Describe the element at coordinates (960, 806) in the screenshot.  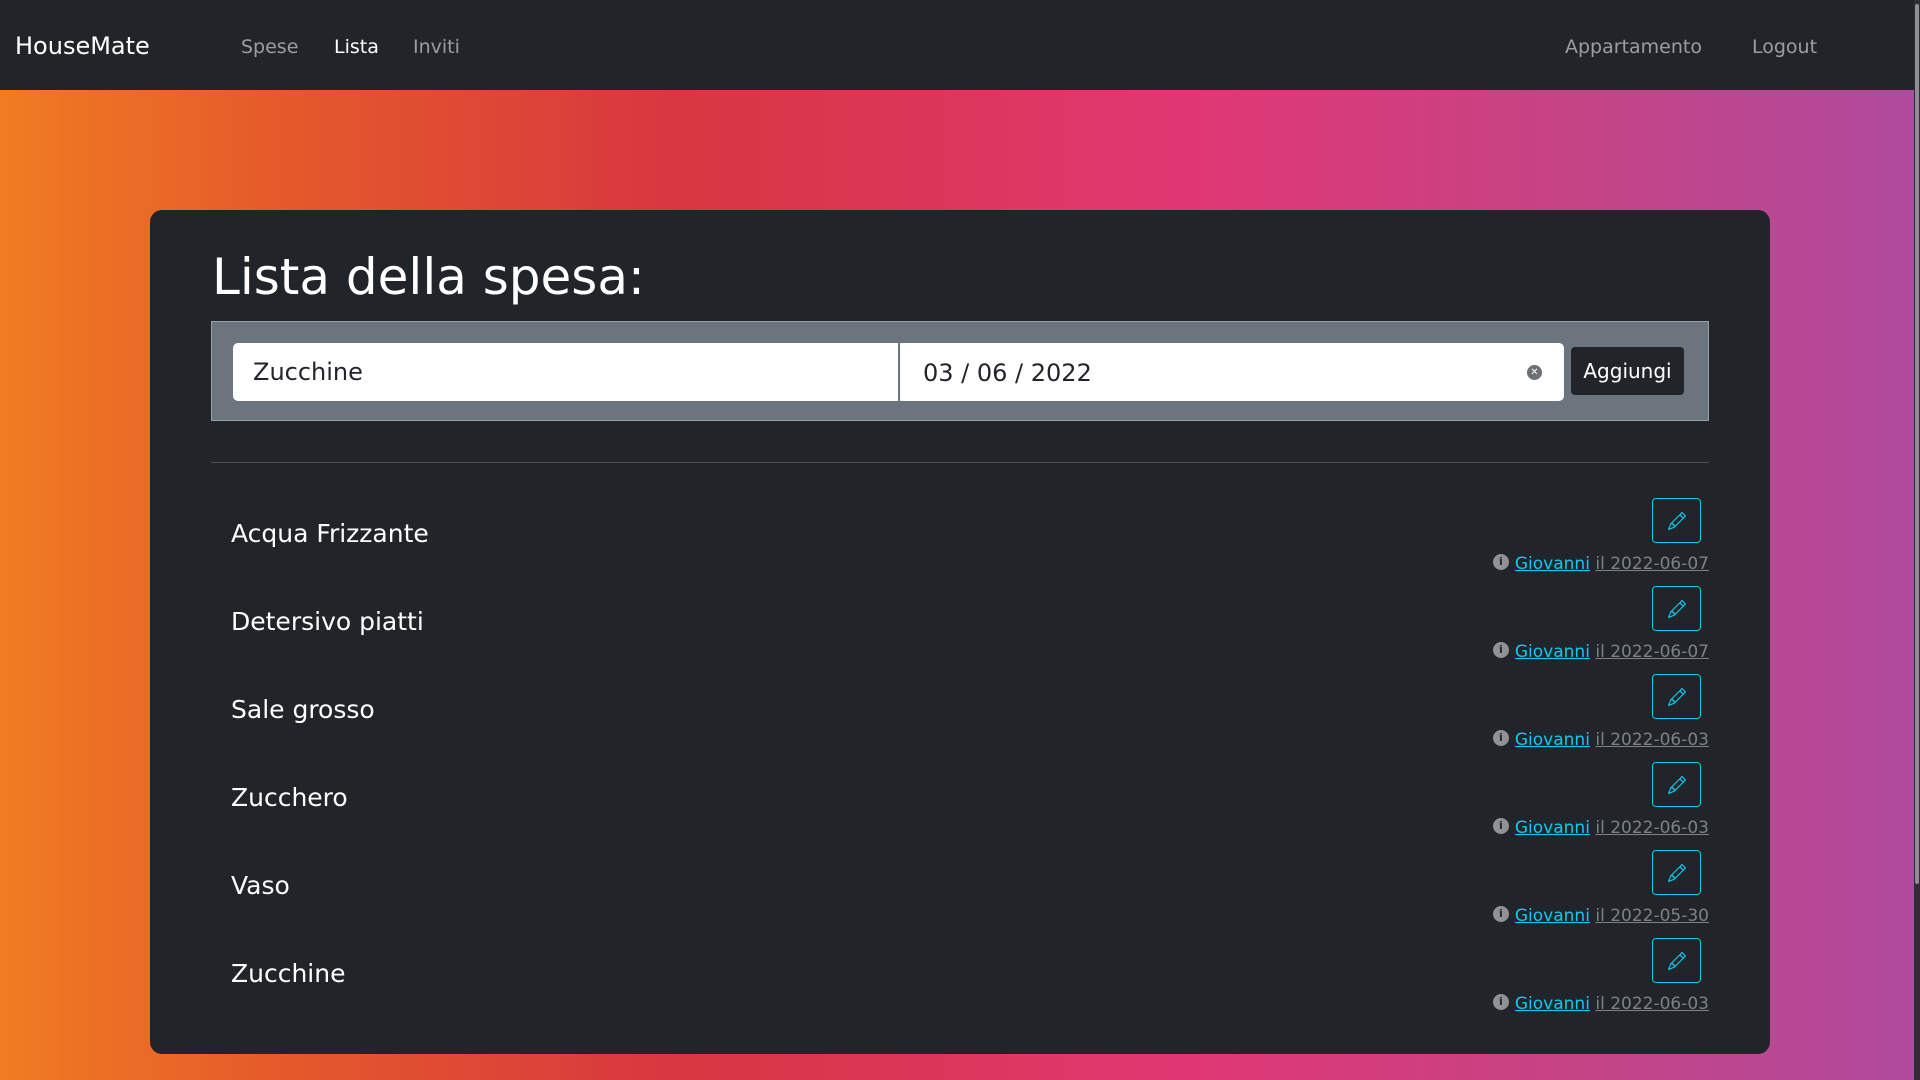
I see `list-item: Zucchero i Giovanni il 2022-06-03` at that location.